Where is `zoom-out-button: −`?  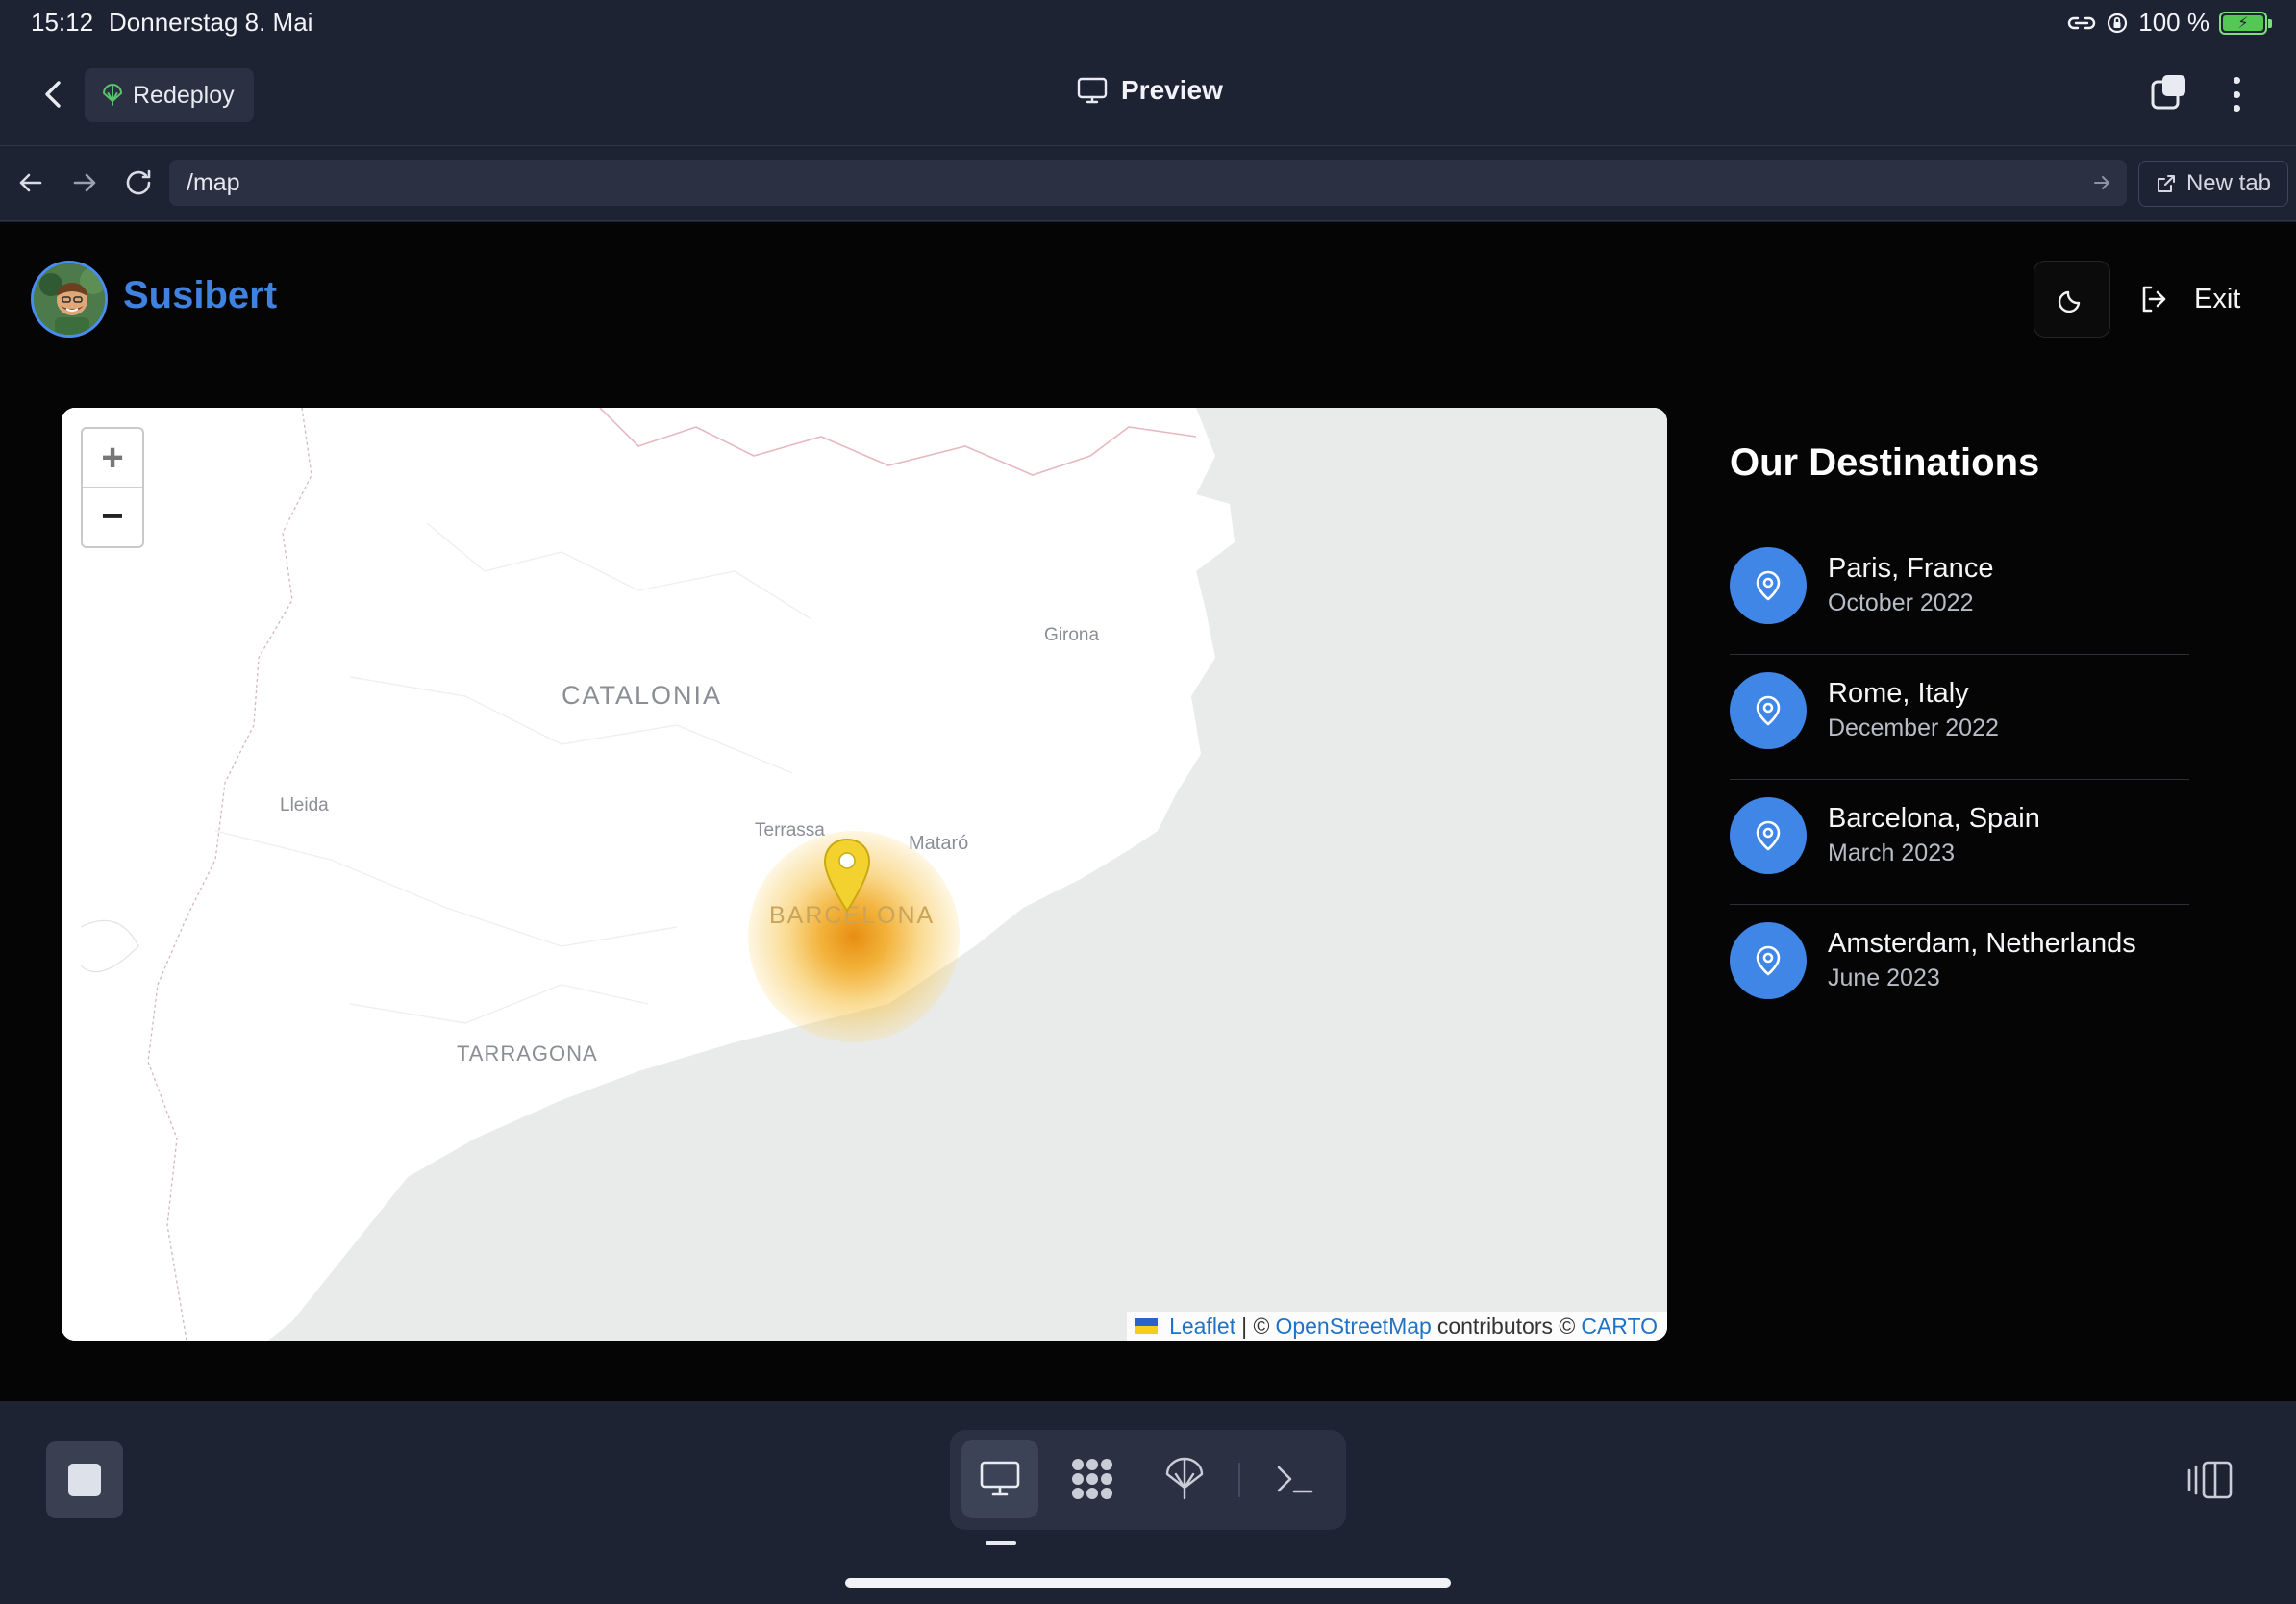 zoom-out-button: − is located at coordinates (112, 517).